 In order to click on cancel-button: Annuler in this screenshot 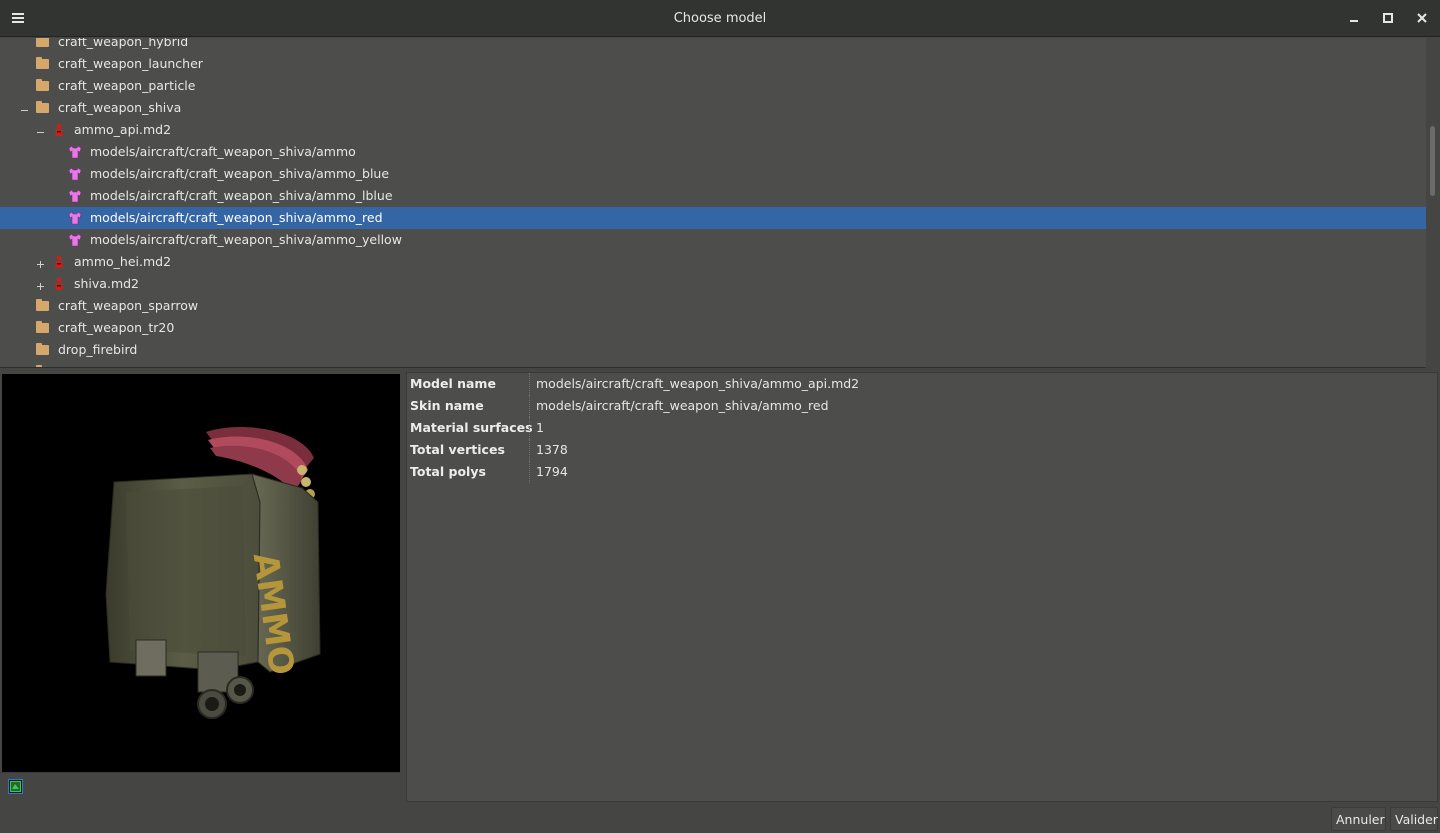, I will do `click(1358, 819)`.